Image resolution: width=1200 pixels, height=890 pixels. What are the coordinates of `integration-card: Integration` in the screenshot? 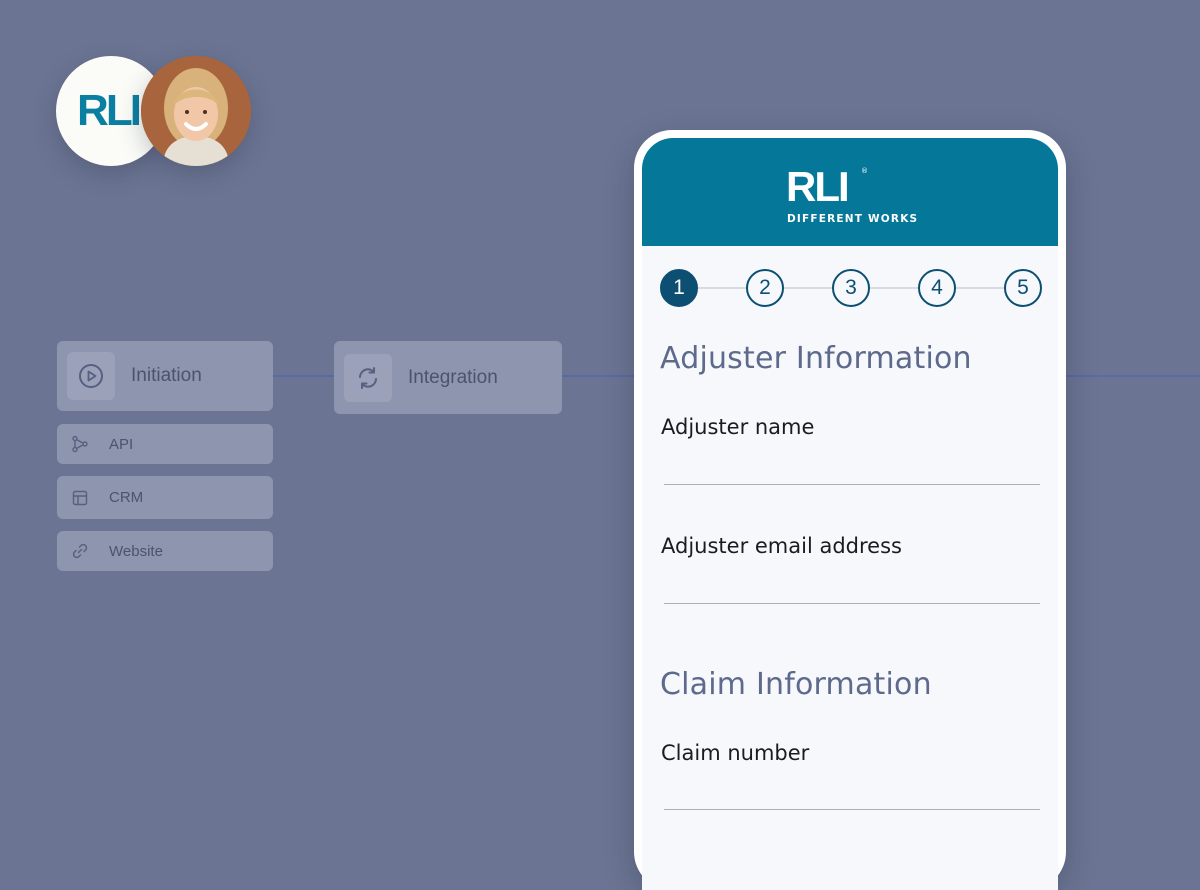 It's located at (448, 377).